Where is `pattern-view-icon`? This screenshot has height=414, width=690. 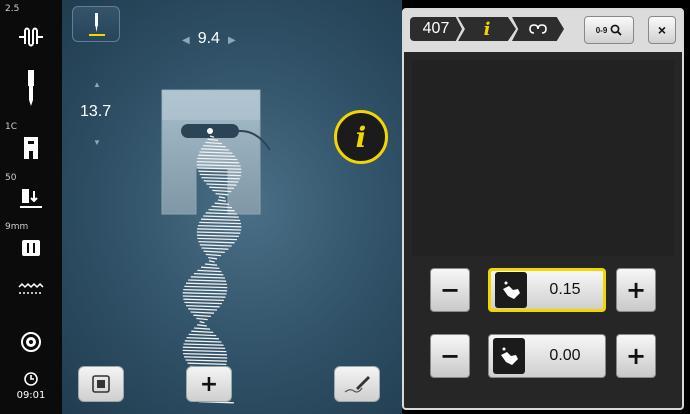 pattern-view-icon is located at coordinates (101, 384).